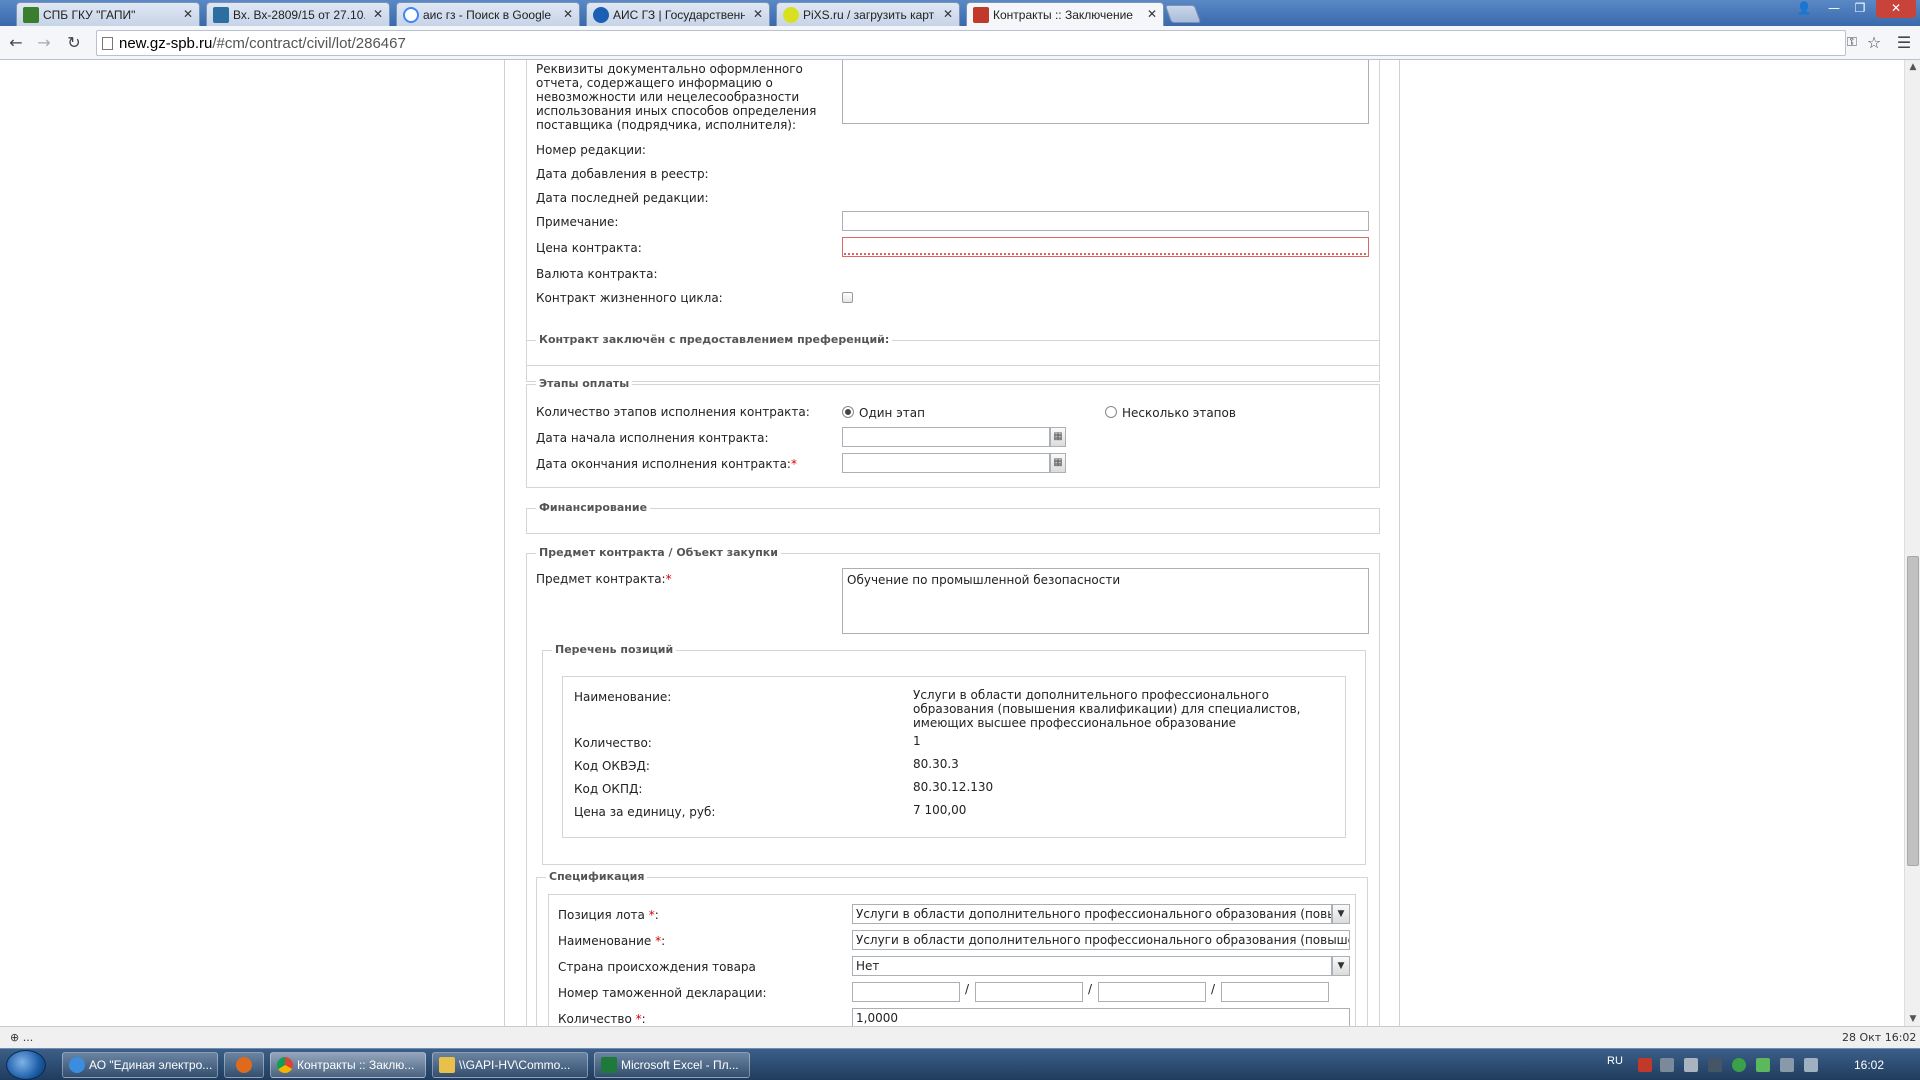 This screenshot has height=1080, width=1920. Describe the element at coordinates (1787, 1065) in the screenshot. I see `monitor-tray-icon` at that location.